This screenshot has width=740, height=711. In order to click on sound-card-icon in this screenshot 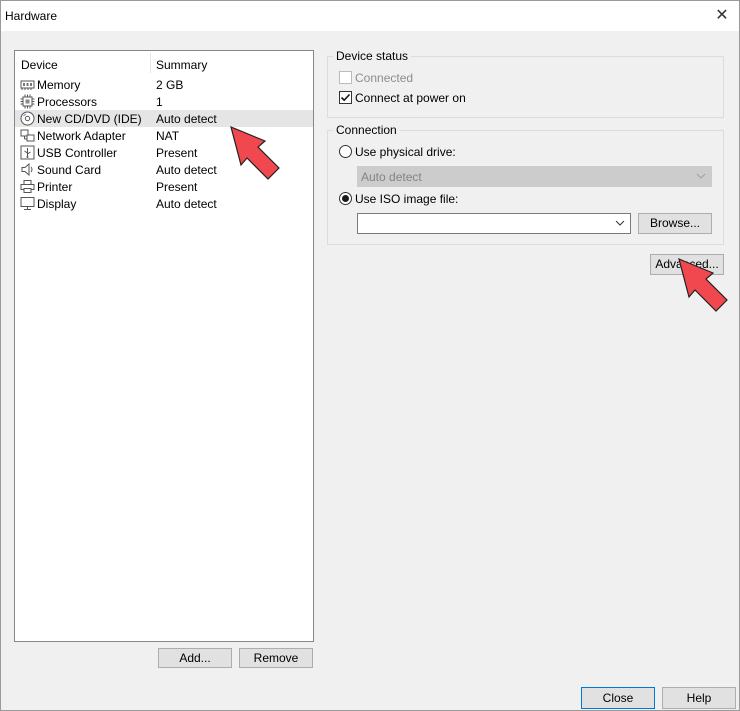, I will do `click(27, 169)`.